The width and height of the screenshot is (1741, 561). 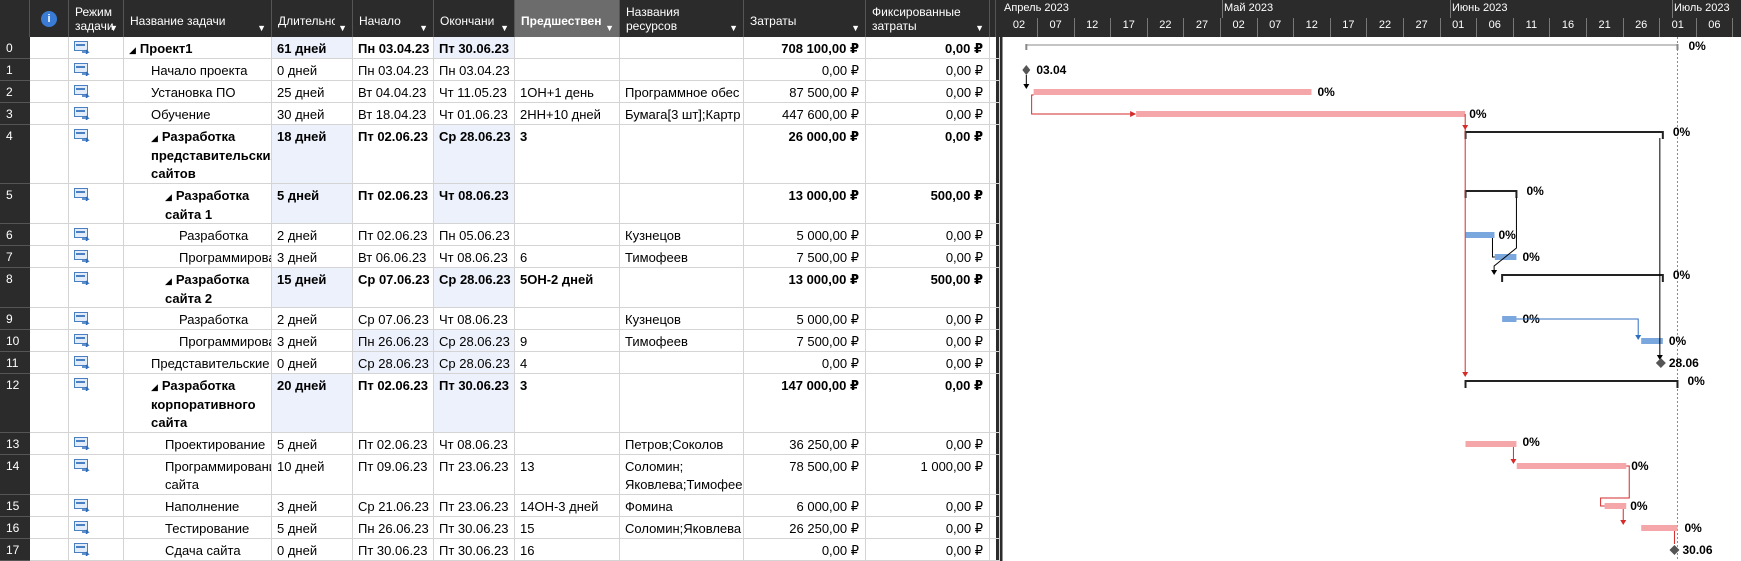 I want to click on duration-cell: 2 дней, so click(x=312, y=319).